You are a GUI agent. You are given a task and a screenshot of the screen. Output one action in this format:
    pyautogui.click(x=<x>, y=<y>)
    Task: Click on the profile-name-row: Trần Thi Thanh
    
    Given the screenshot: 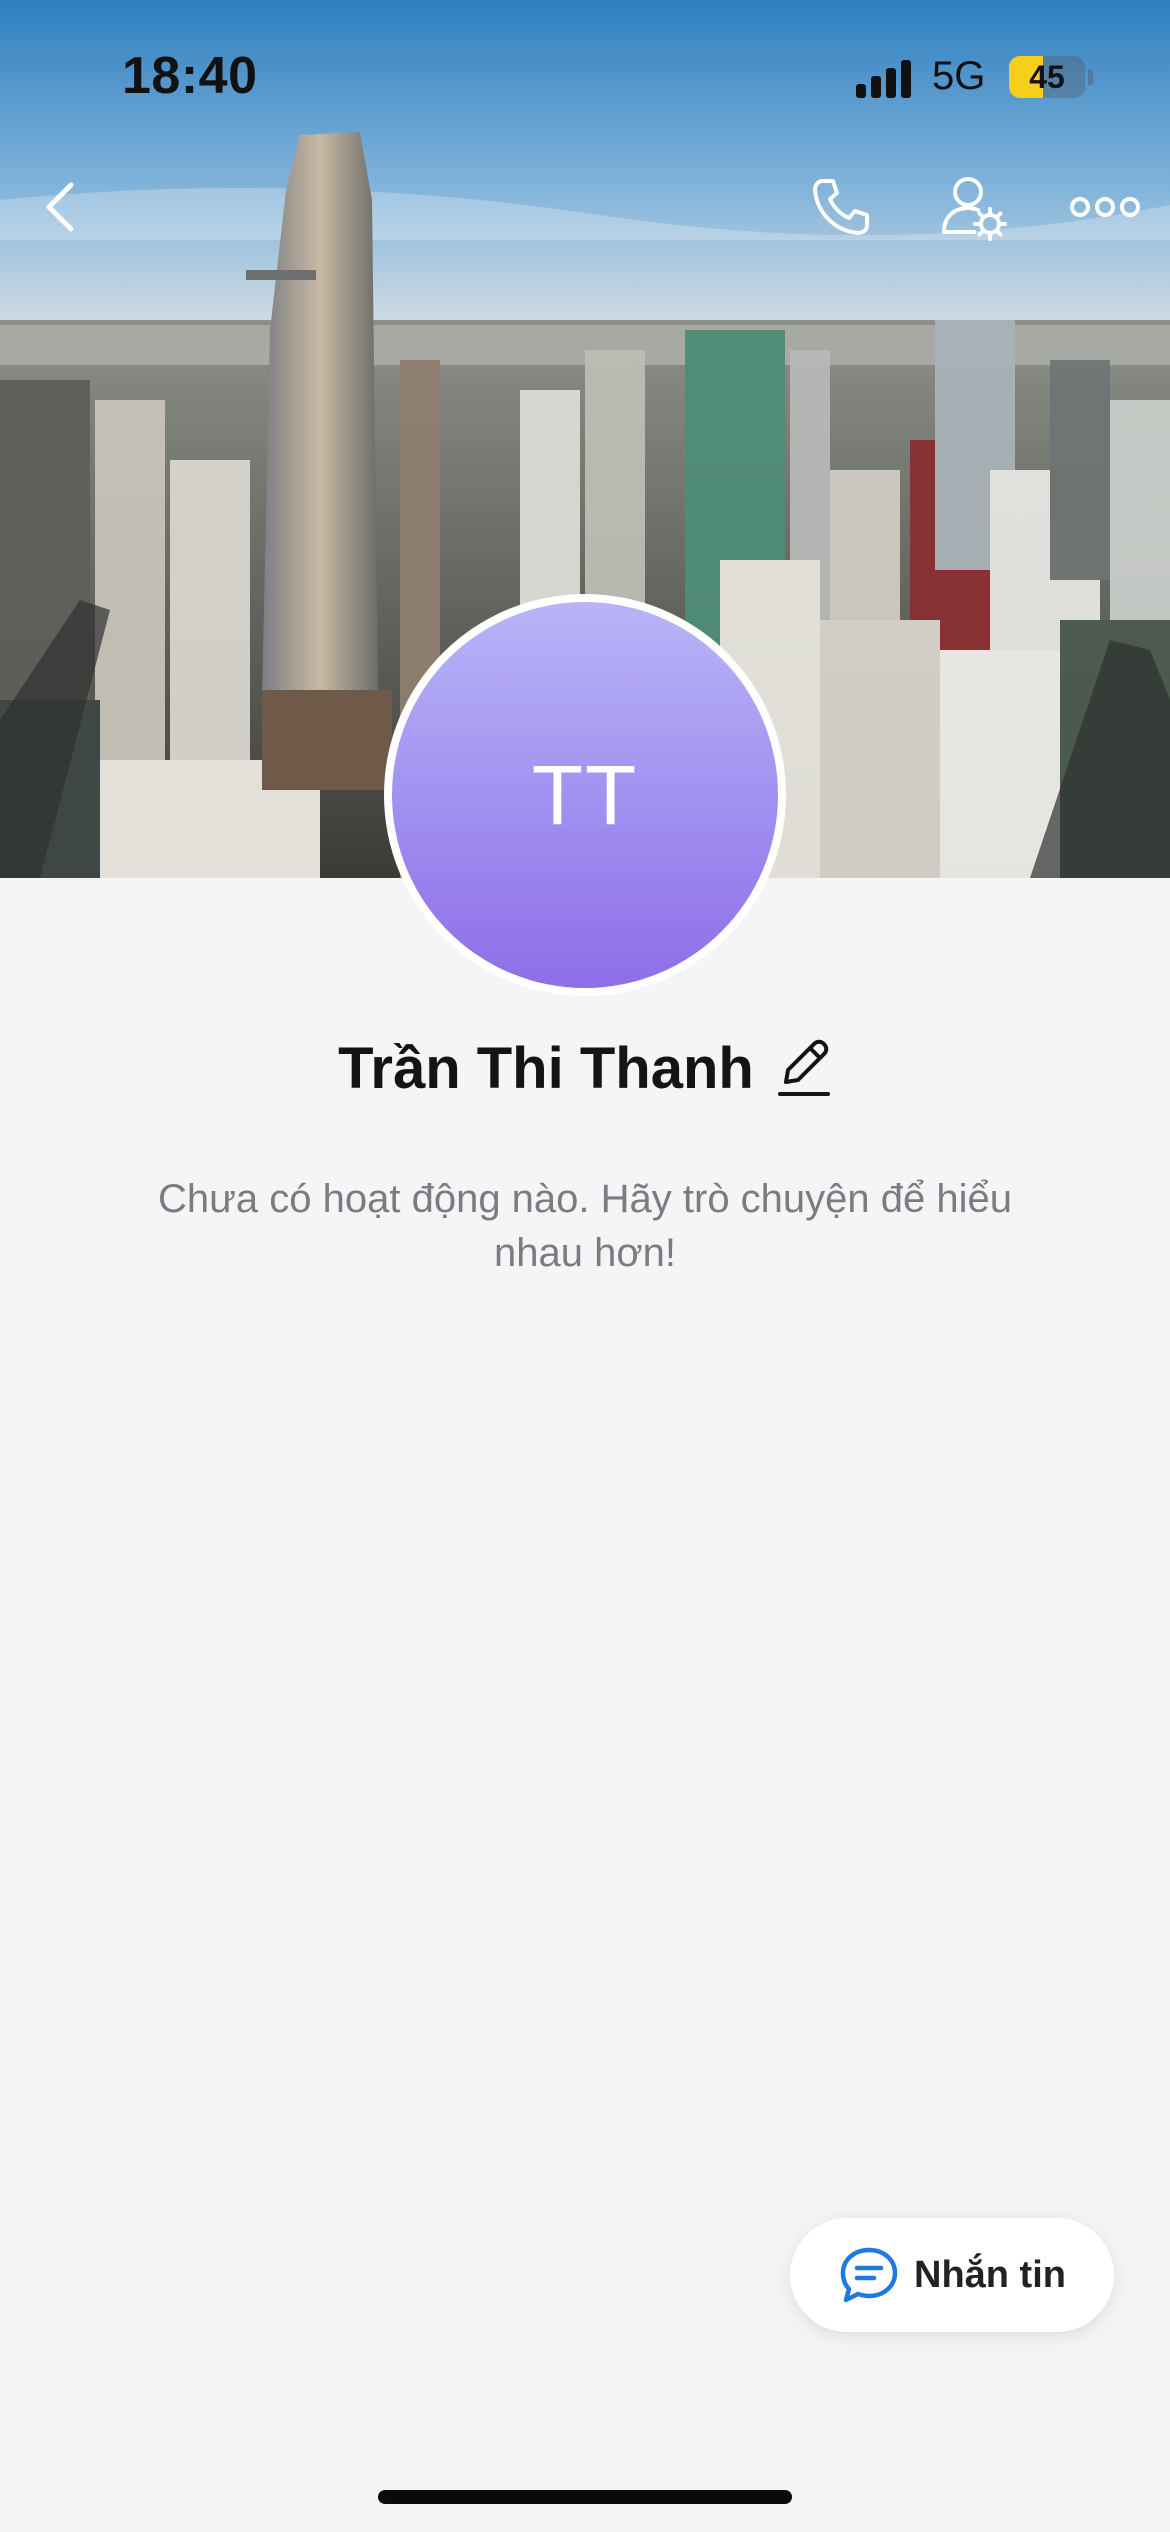 What is the action you would take?
    pyautogui.click(x=585, y=1068)
    